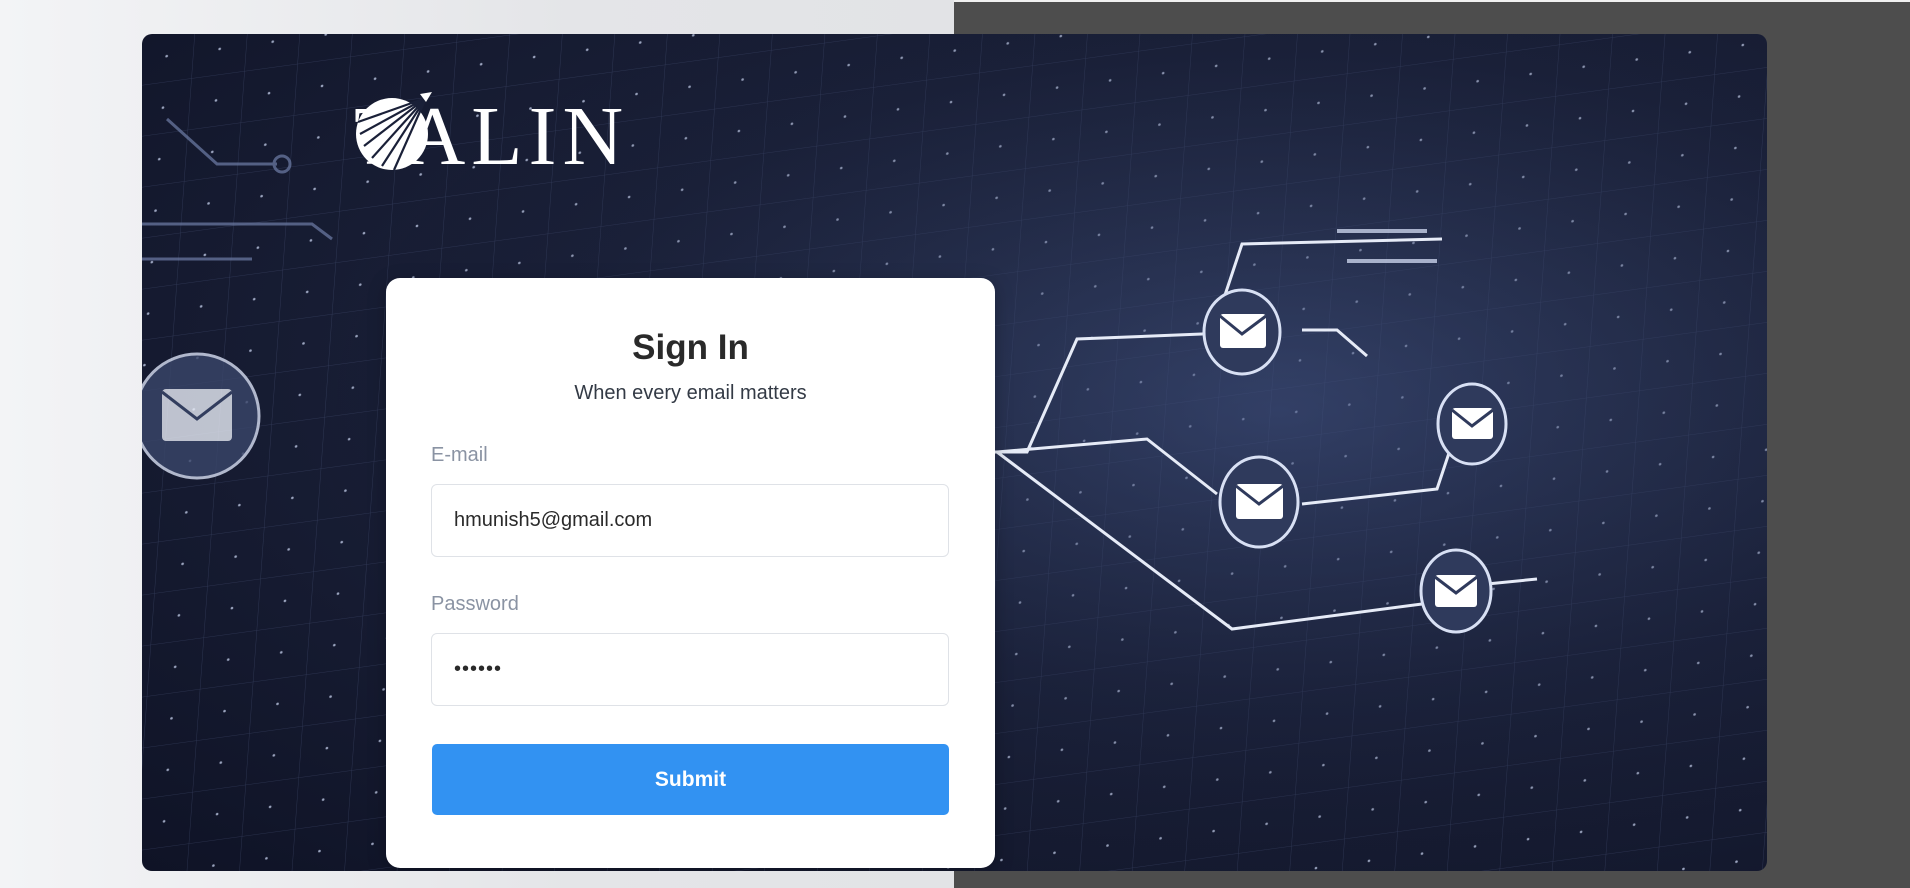  What do you see at coordinates (459, 455) in the screenshot?
I see `email-label: E-mail` at bounding box center [459, 455].